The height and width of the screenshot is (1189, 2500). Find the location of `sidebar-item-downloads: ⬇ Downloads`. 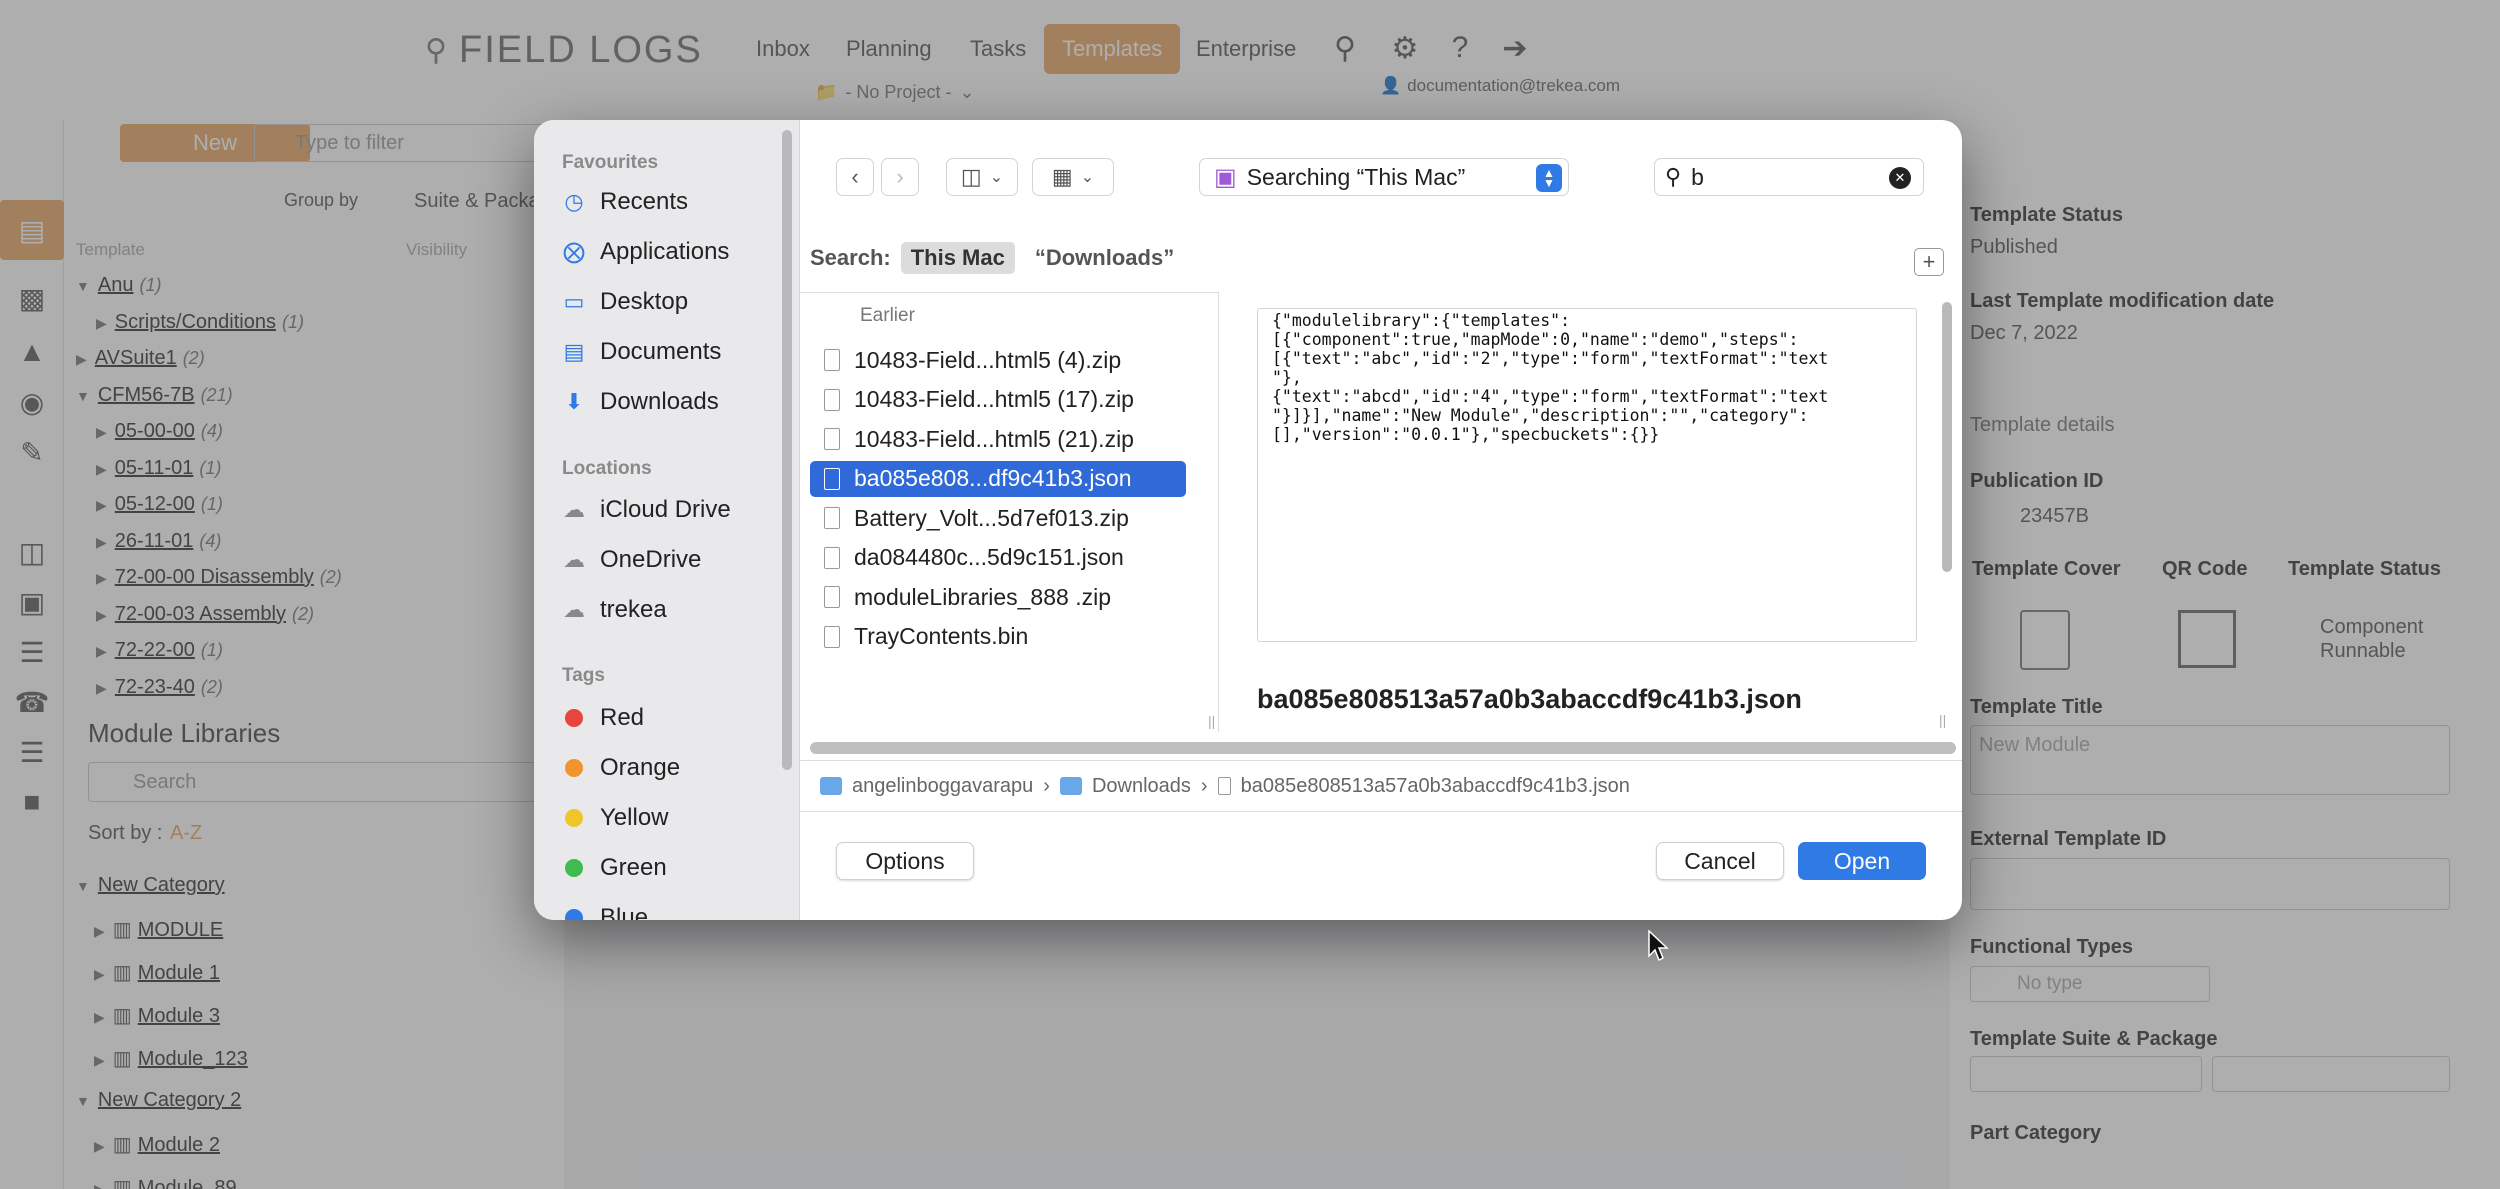

sidebar-item-downloads: ⬇ Downloads is located at coordinates (640, 402).